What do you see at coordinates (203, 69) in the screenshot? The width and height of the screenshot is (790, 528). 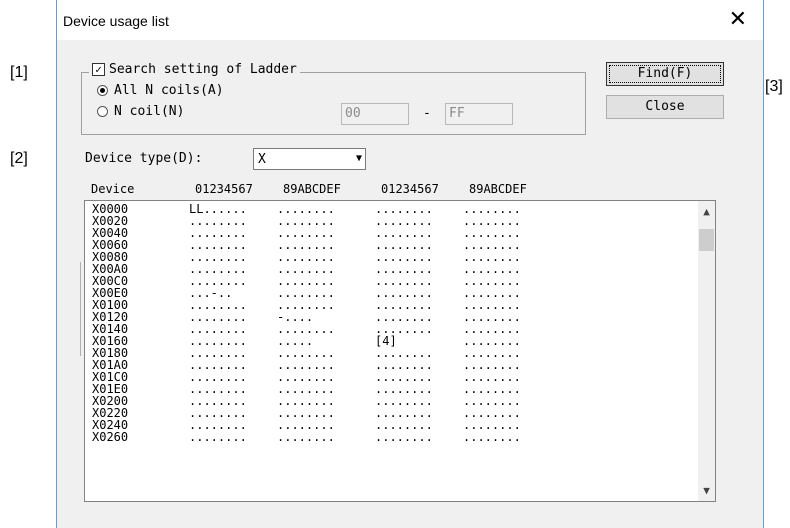 I see `search-setting-label: Search setting of Ladder` at bounding box center [203, 69].